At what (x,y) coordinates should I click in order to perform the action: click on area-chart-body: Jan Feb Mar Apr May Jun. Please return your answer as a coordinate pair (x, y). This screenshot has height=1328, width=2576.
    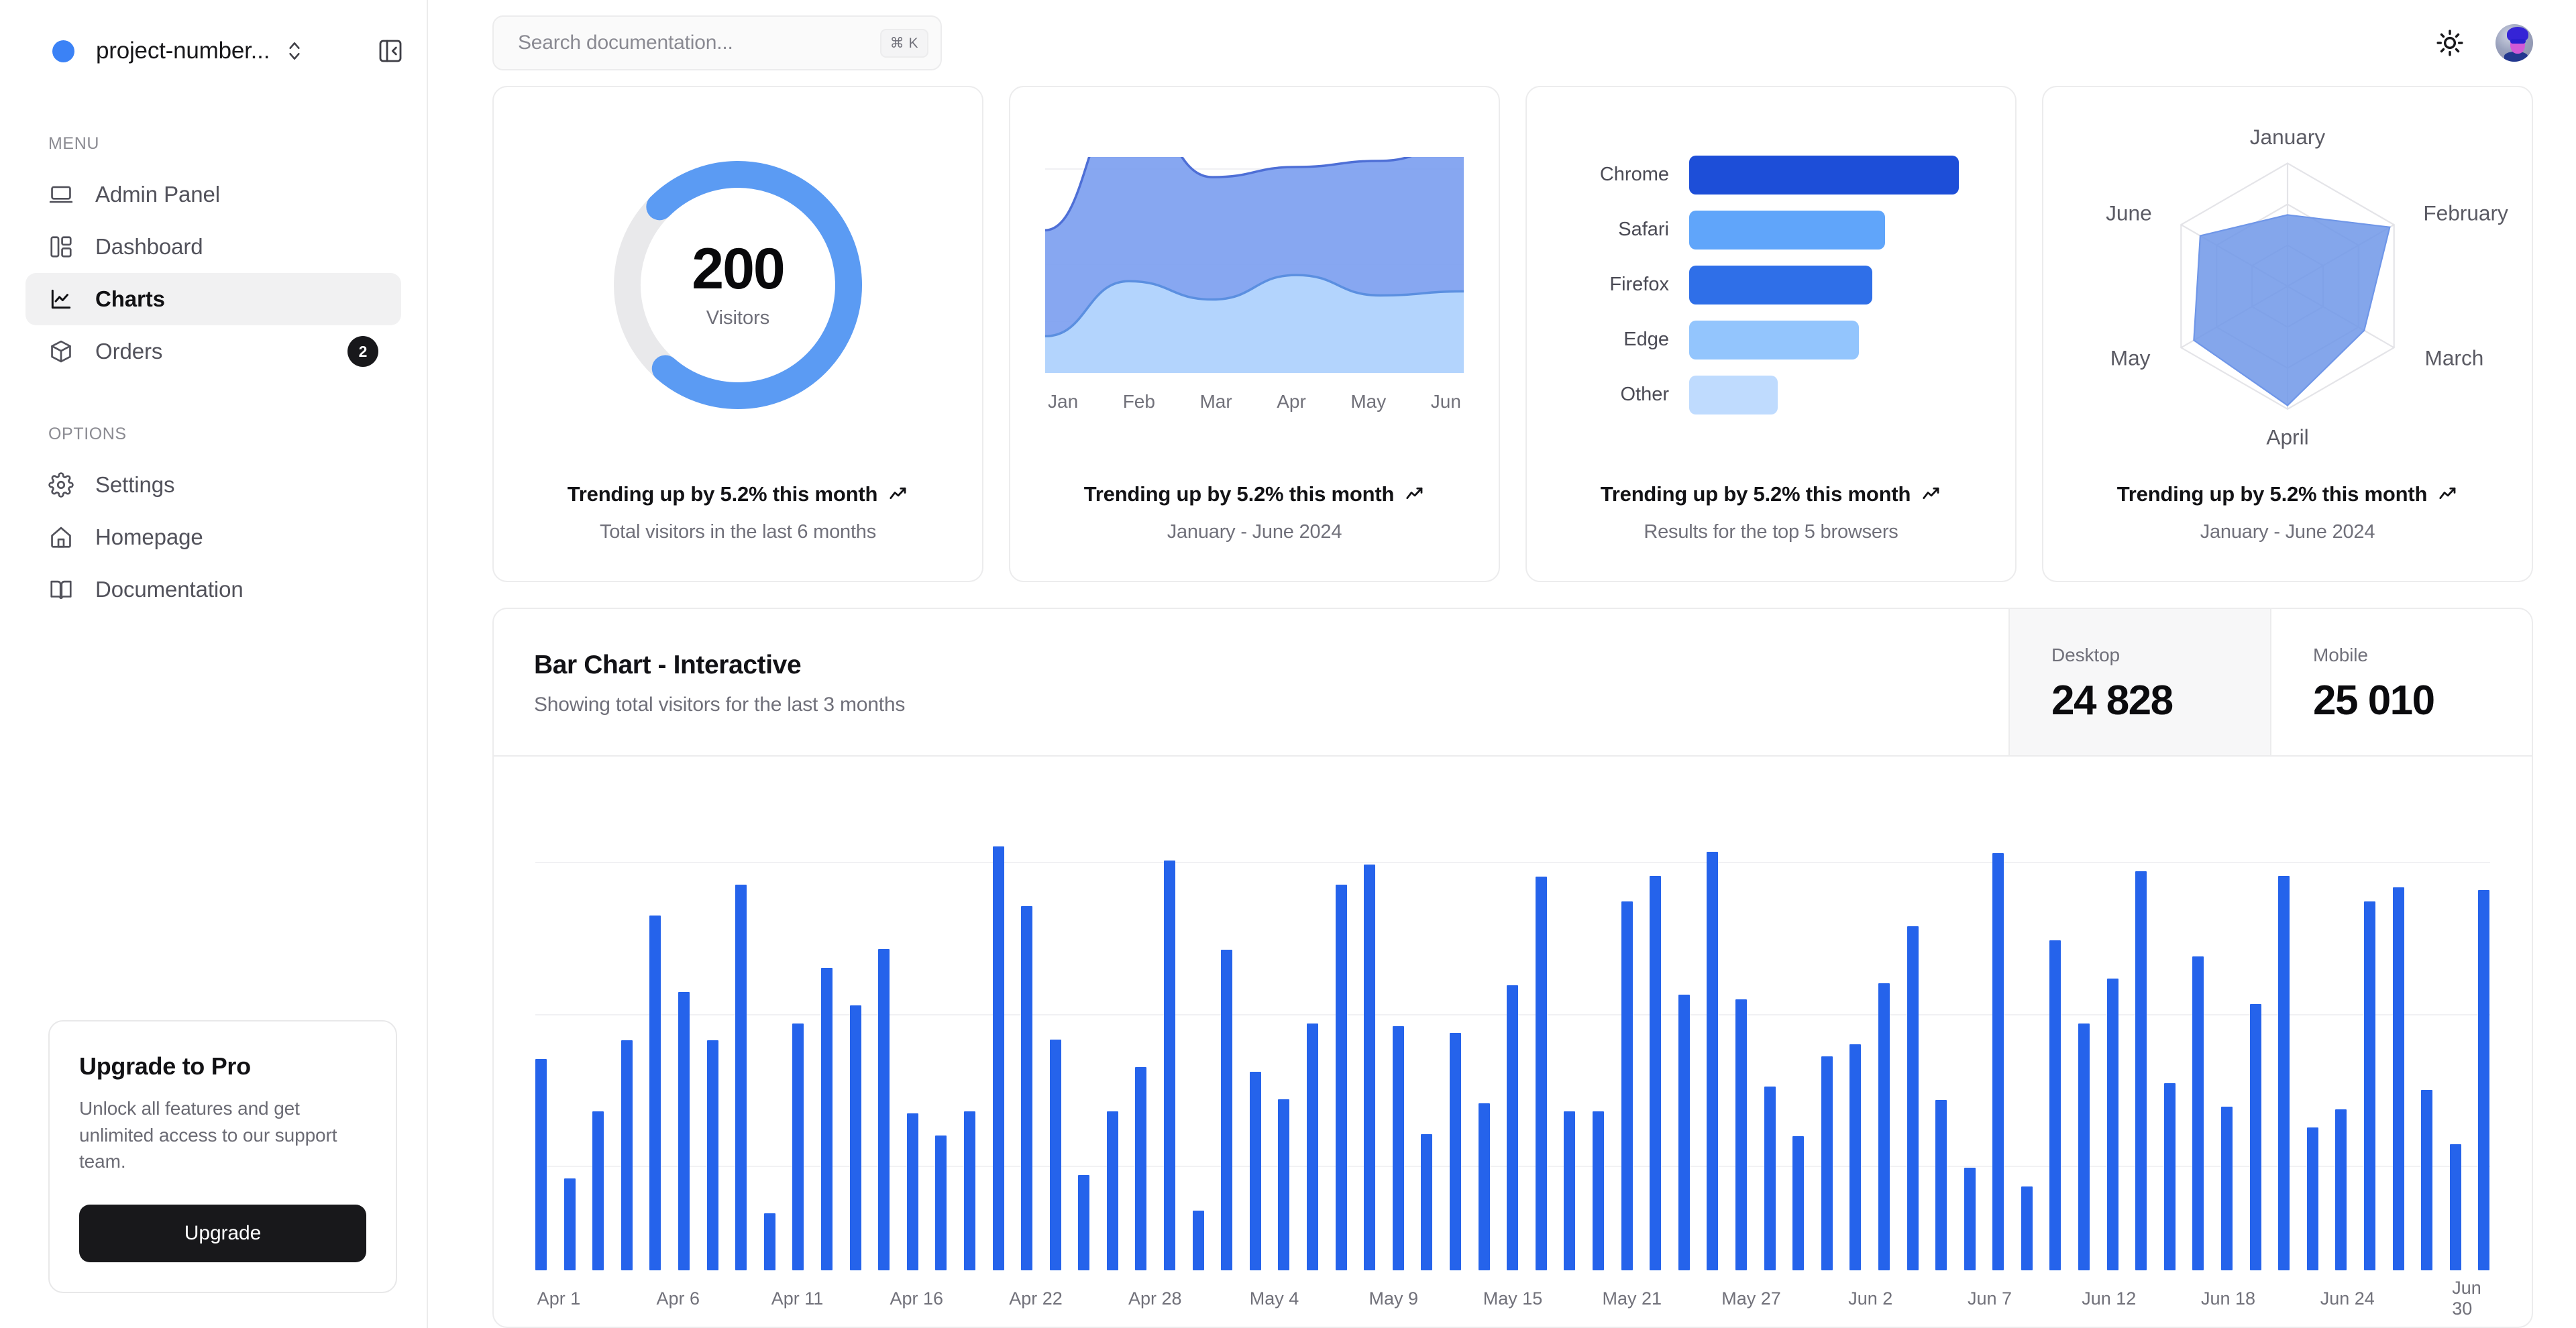
    Looking at the image, I should click on (1254, 284).